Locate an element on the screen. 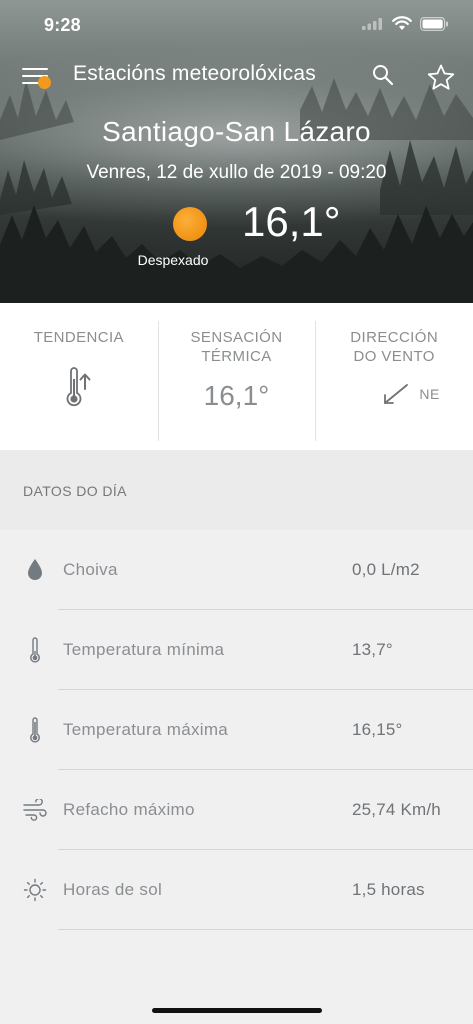  search-icon is located at coordinates (383, 75).